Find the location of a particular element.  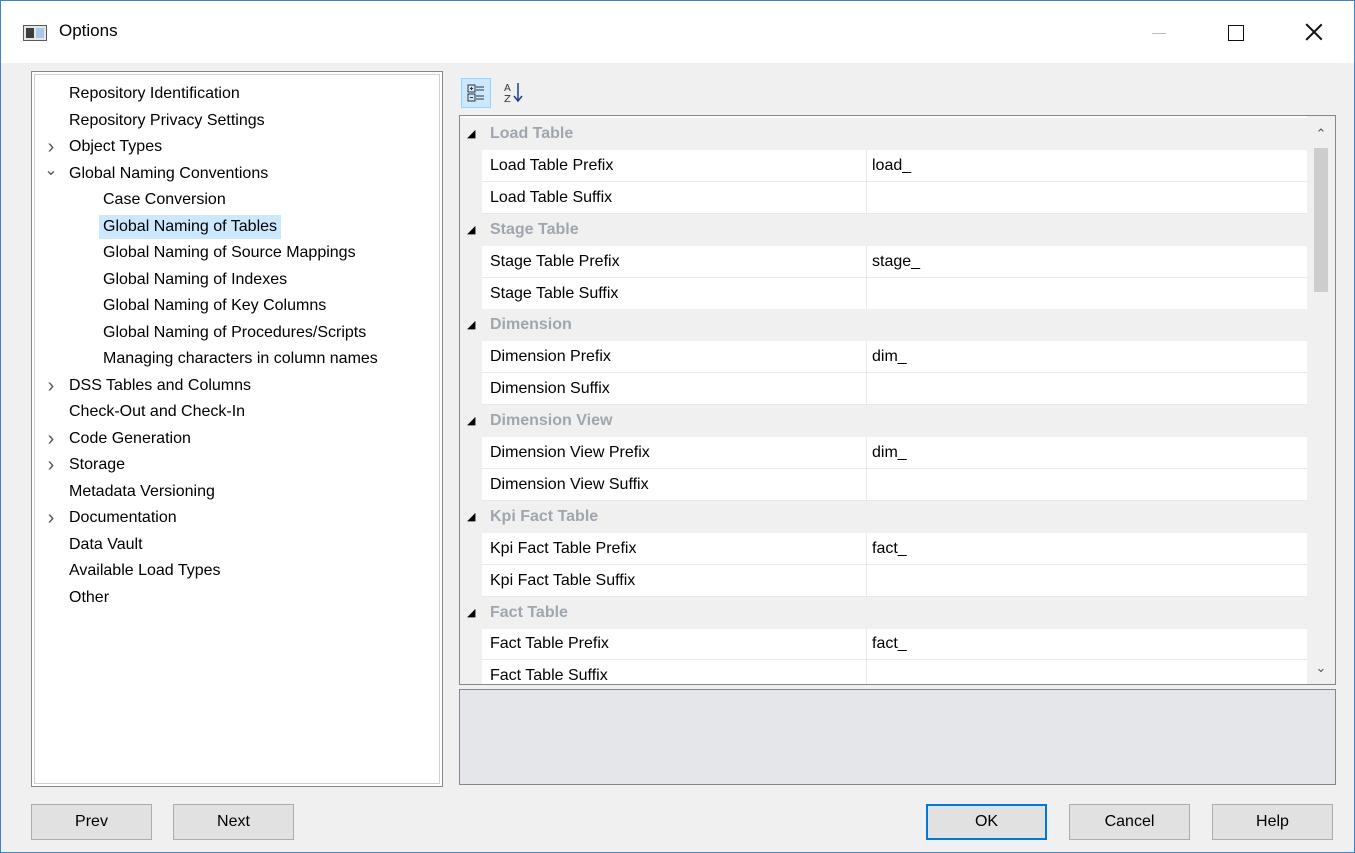

property-name: Stage Table Suffix is located at coordinates (554, 293).